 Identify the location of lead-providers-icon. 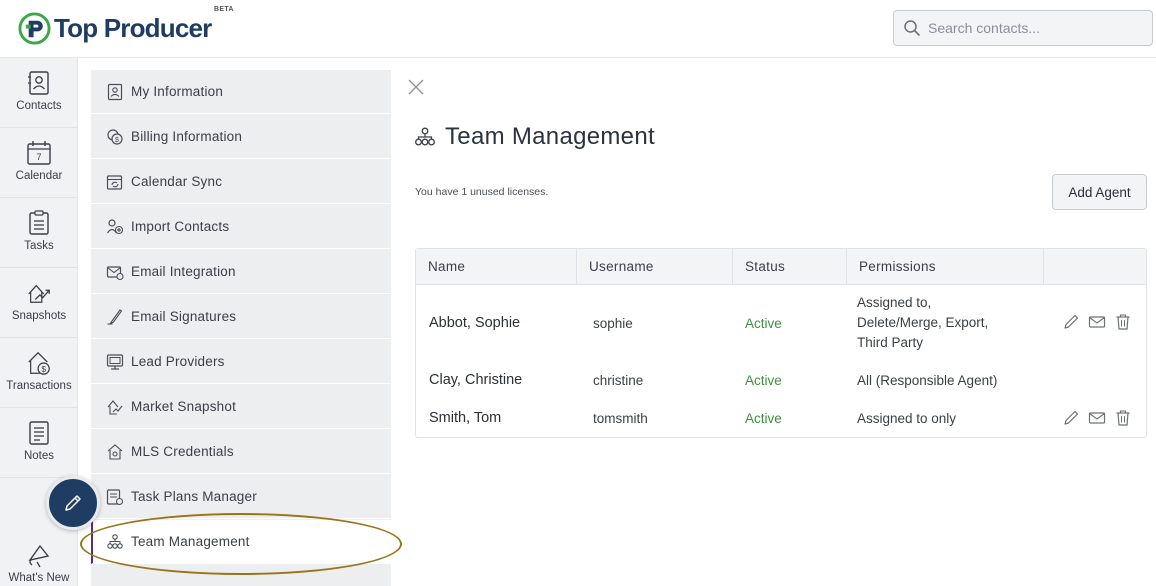
(115, 362).